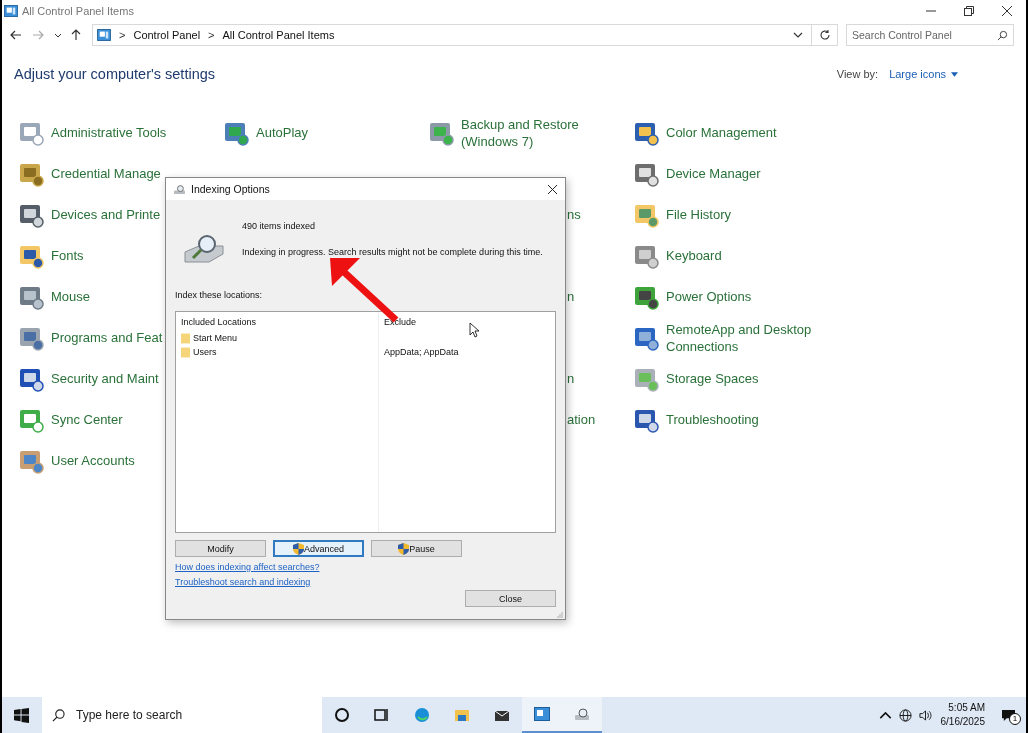 This screenshot has height=733, width=1028. What do you see at coordinates (1008, 715) in the screenshot?
I see `notification-button: 1` at bounding box center [1008, 715].